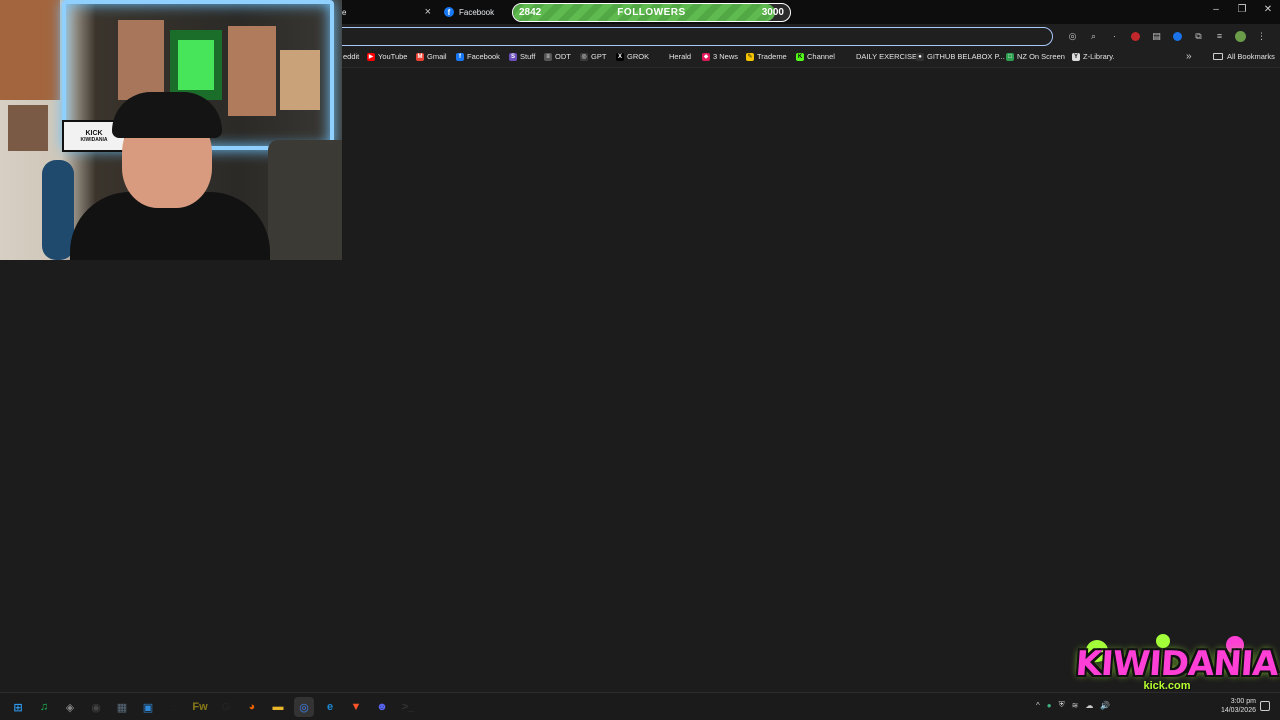  Describe the element at coordinates (477, 12) in the screenshot. I see `tab-title: Facebook` at that location.